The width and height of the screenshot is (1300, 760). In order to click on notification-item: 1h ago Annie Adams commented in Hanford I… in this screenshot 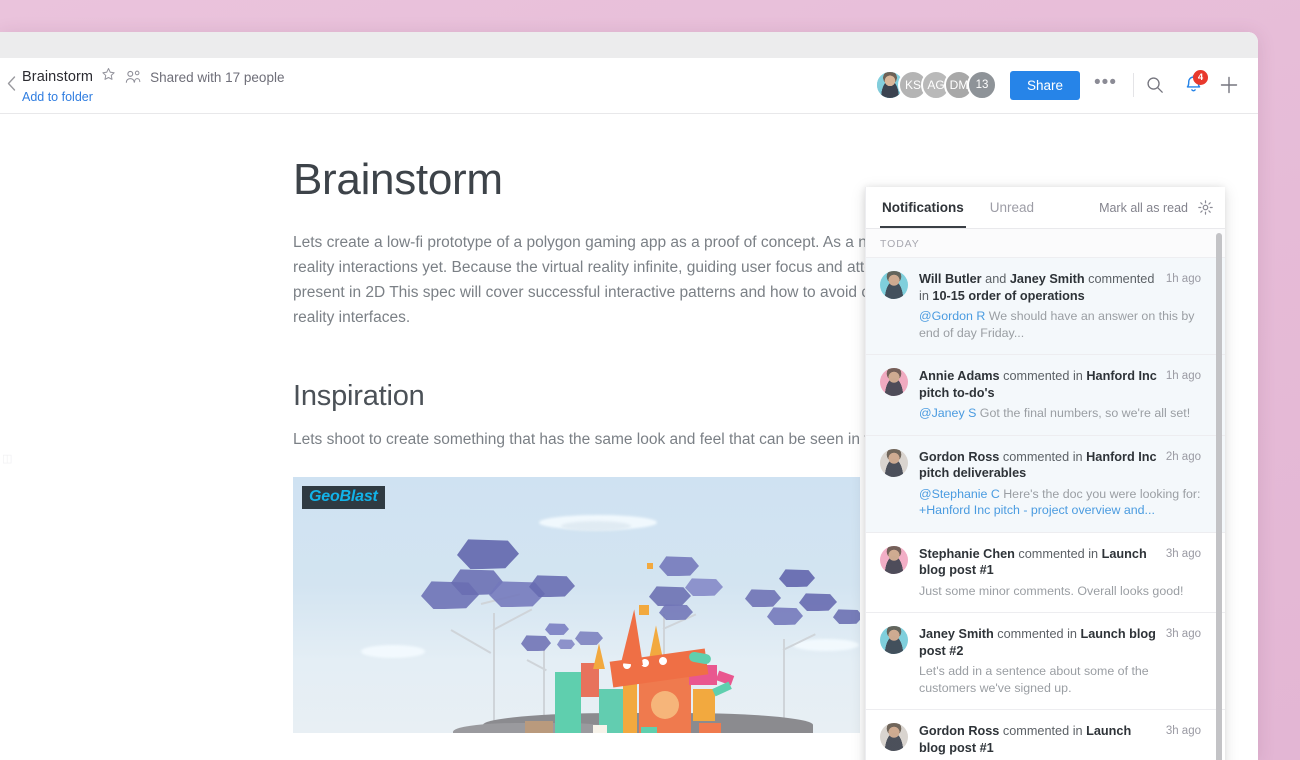, I will do `click(1045, 395)`.